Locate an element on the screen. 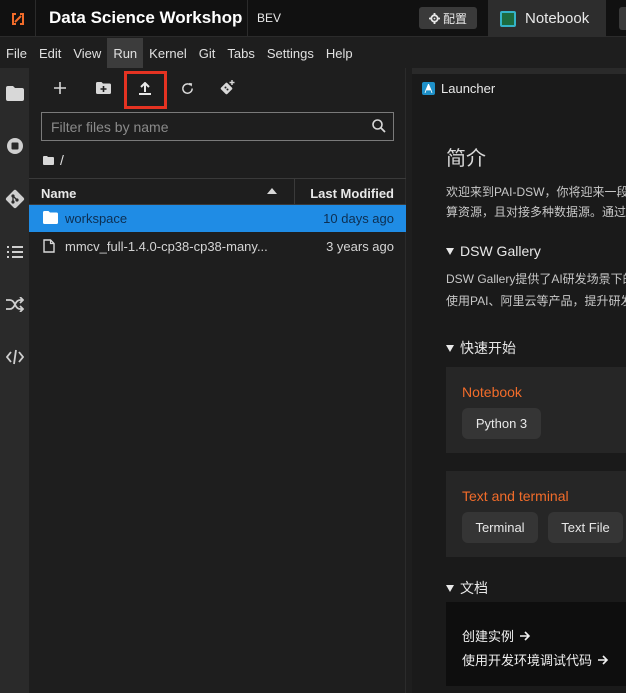 The image size is (626, 693). file-row-workspace: workspace 10 days ago is located at coordinates (217, 218).